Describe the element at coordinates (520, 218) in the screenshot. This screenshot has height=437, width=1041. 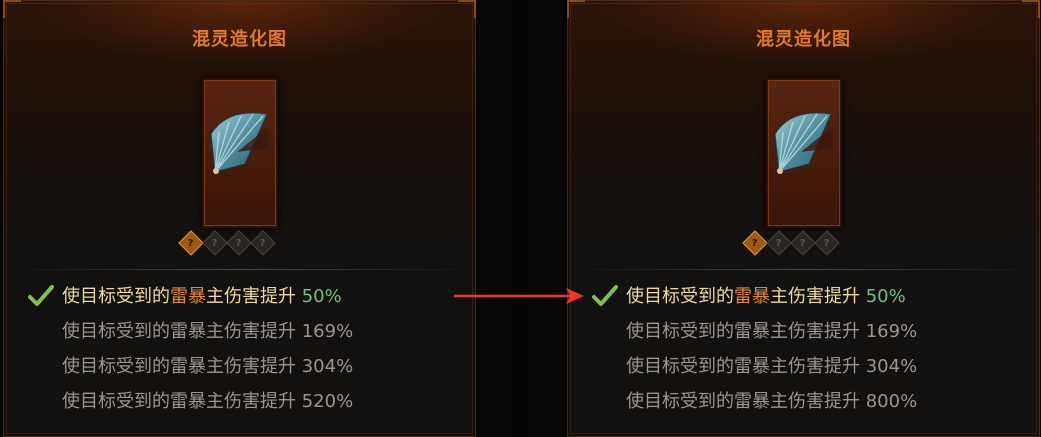
I see `panel-gap` at that location.